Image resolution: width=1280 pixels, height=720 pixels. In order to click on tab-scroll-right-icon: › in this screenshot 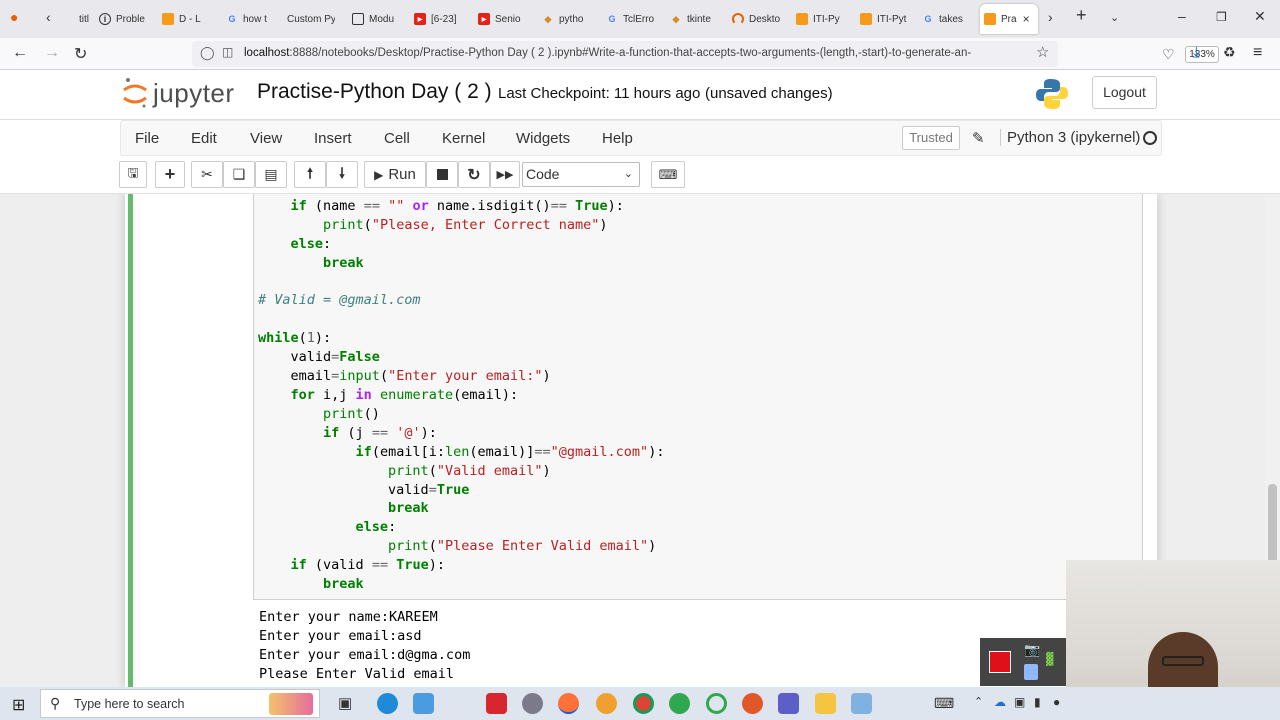, I will do `click(1050, 17)`.